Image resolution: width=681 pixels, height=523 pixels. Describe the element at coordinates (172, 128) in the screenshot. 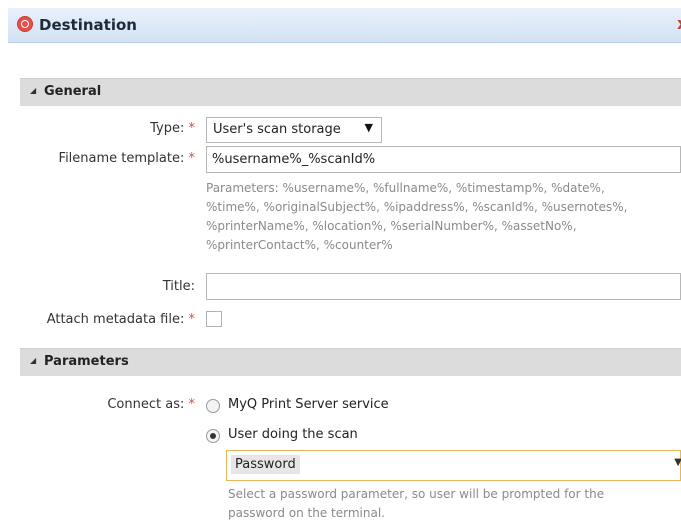

I see `type-label: Type: *` at that location.